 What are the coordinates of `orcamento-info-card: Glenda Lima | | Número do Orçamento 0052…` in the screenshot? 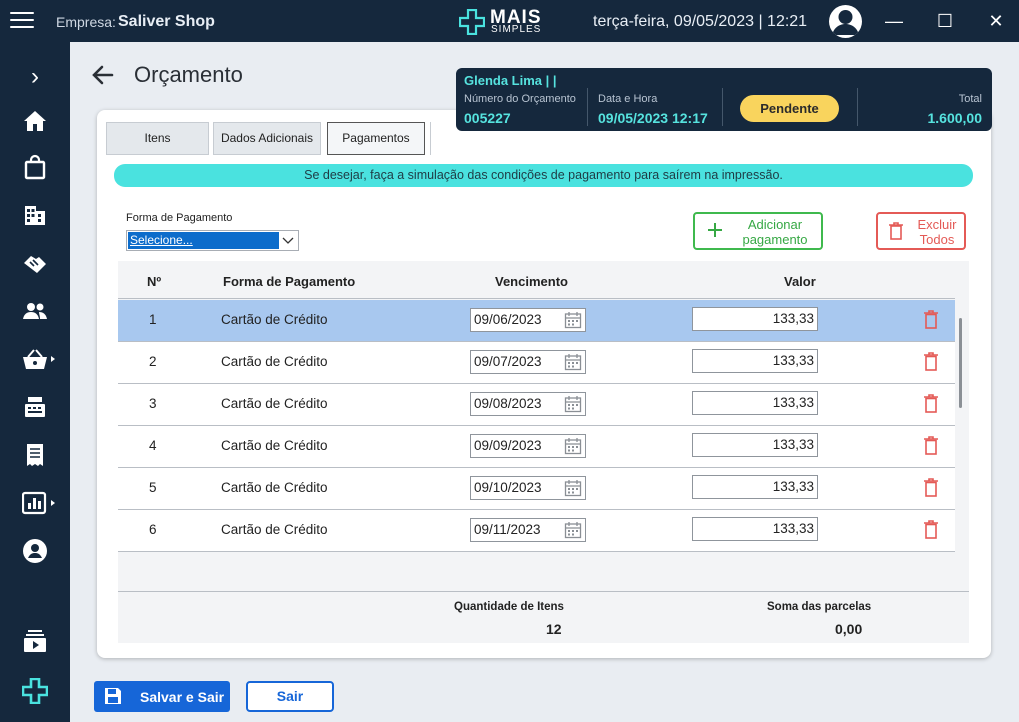 It's located at (724, 99).